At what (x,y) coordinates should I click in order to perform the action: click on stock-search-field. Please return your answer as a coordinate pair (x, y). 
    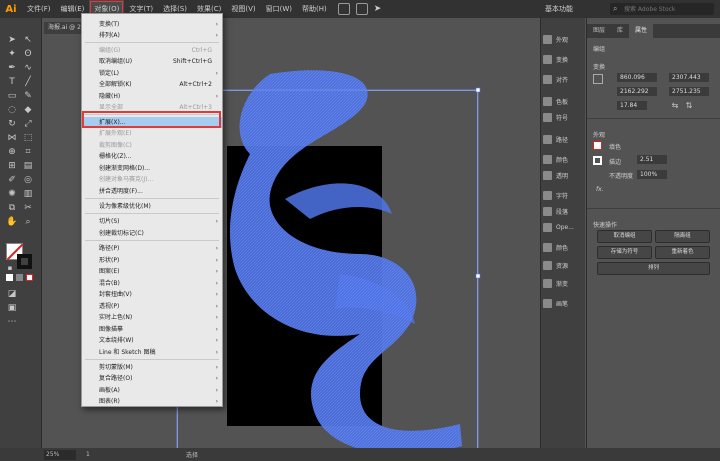
    Looking at the image, I should click on (662, 9).